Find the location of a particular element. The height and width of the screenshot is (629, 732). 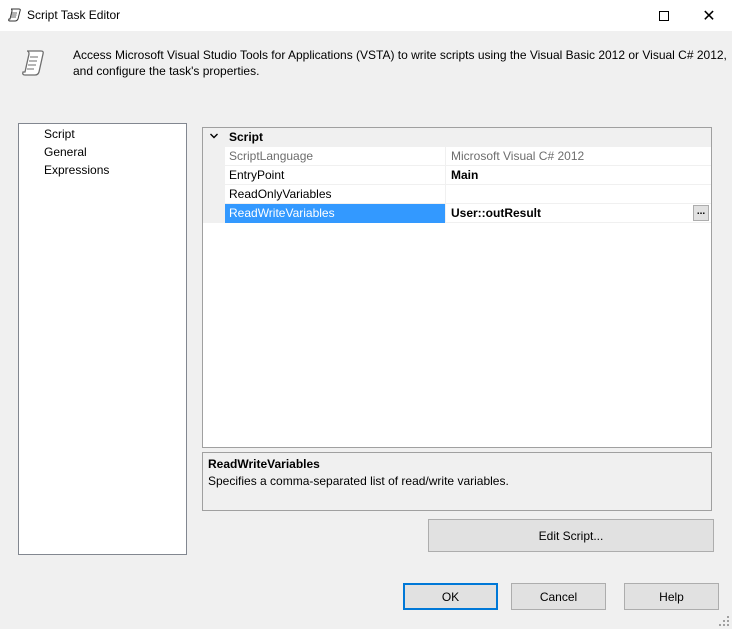

property-row-readonlyvariables: ReadOnlyVariables is located at coordinates (468, 194).